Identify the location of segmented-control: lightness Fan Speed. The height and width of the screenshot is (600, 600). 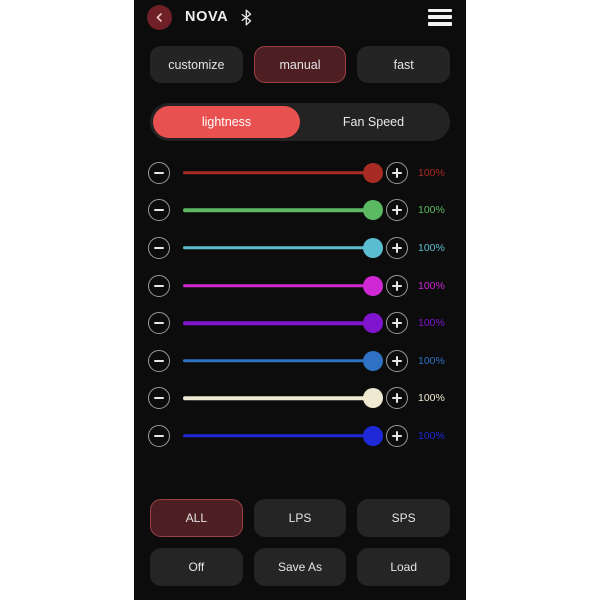
(300, 122).